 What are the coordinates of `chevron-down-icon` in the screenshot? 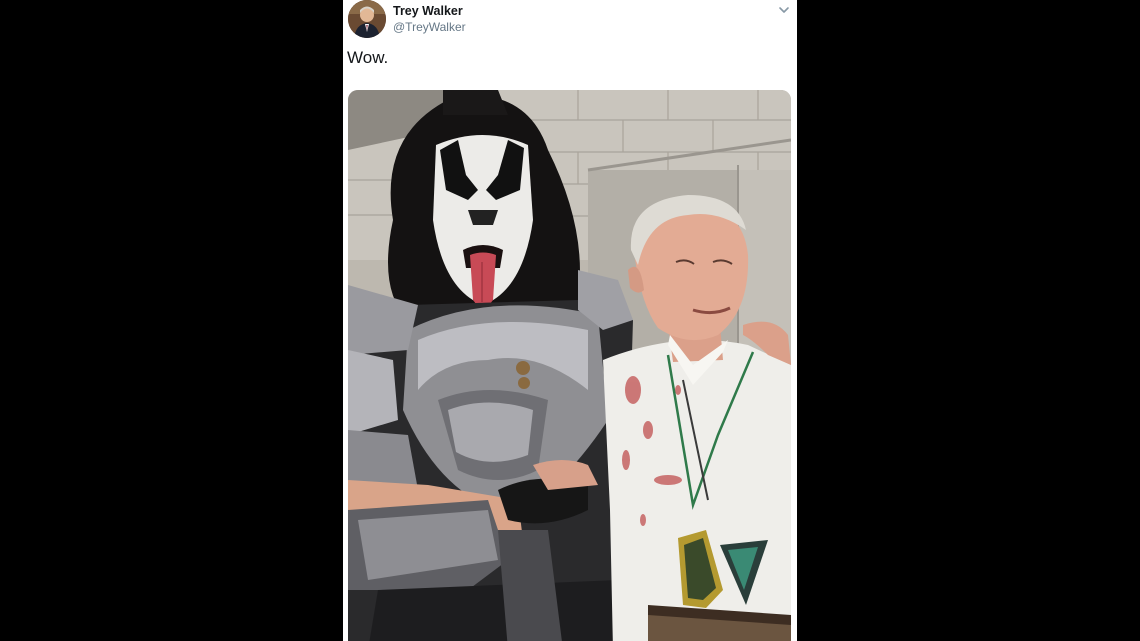 It's located at (784, 10).